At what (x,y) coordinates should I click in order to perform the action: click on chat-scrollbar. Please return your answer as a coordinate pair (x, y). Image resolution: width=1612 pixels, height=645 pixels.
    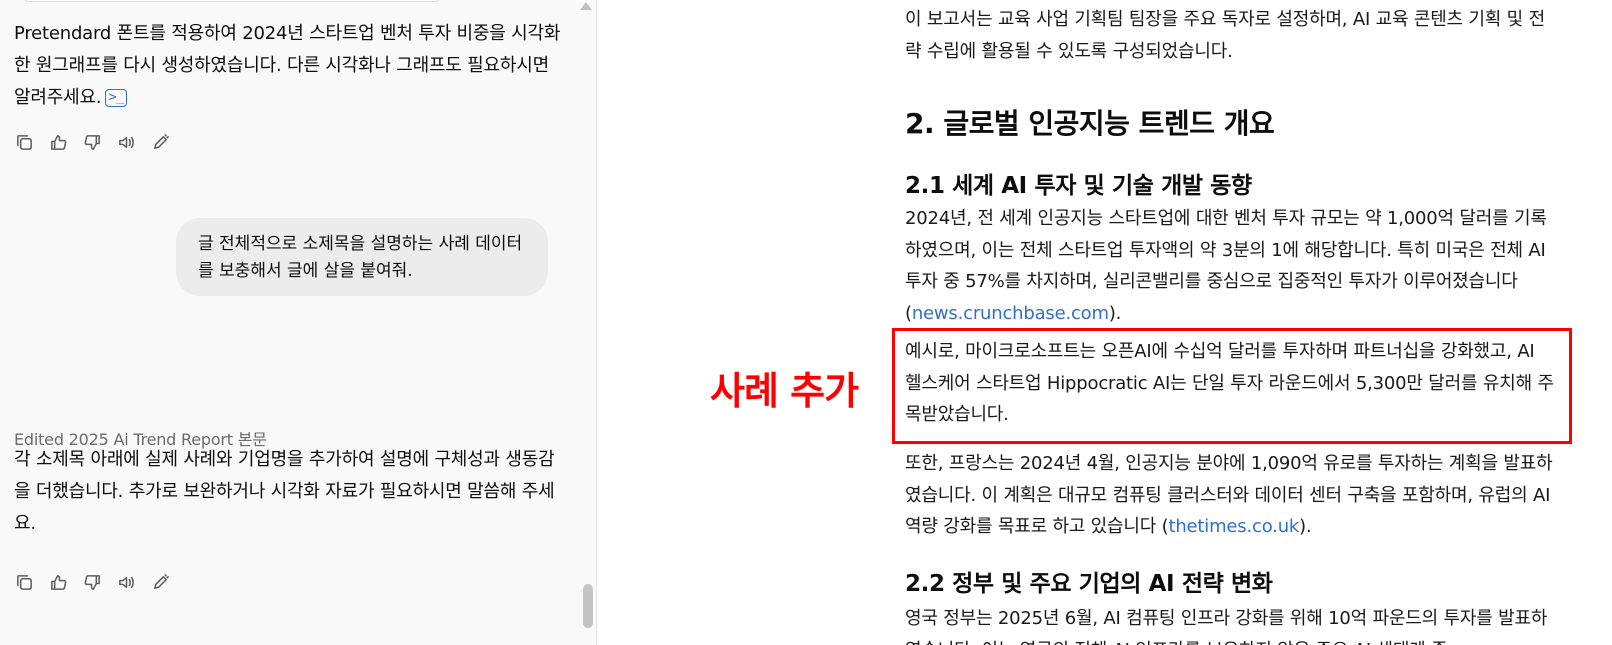
    Looking at the image, I should click on (588, 322).